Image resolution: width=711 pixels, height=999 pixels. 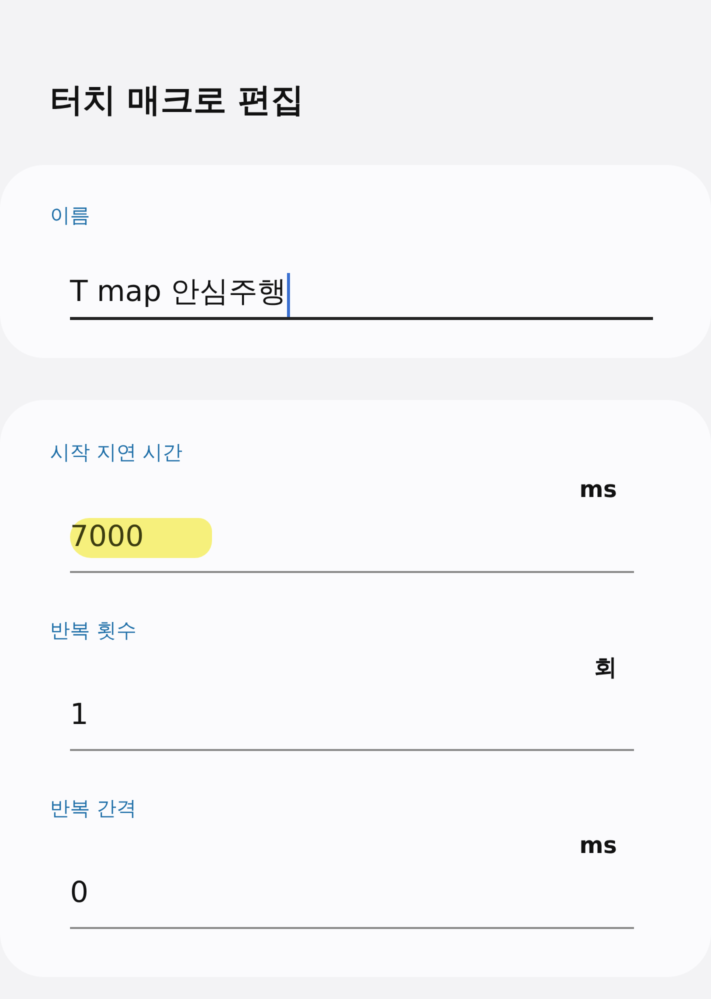 I want to click on field-label: 반복 횟수, so click(x=93, y=630).